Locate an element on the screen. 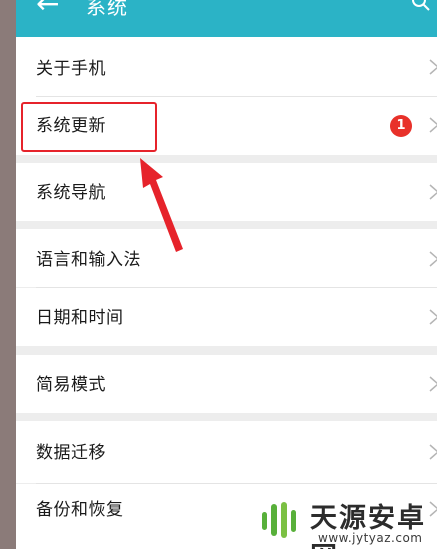 The image size is (437, 549). settings-item-system-navigation: 系统导航 is located at coordinates (226, 192).